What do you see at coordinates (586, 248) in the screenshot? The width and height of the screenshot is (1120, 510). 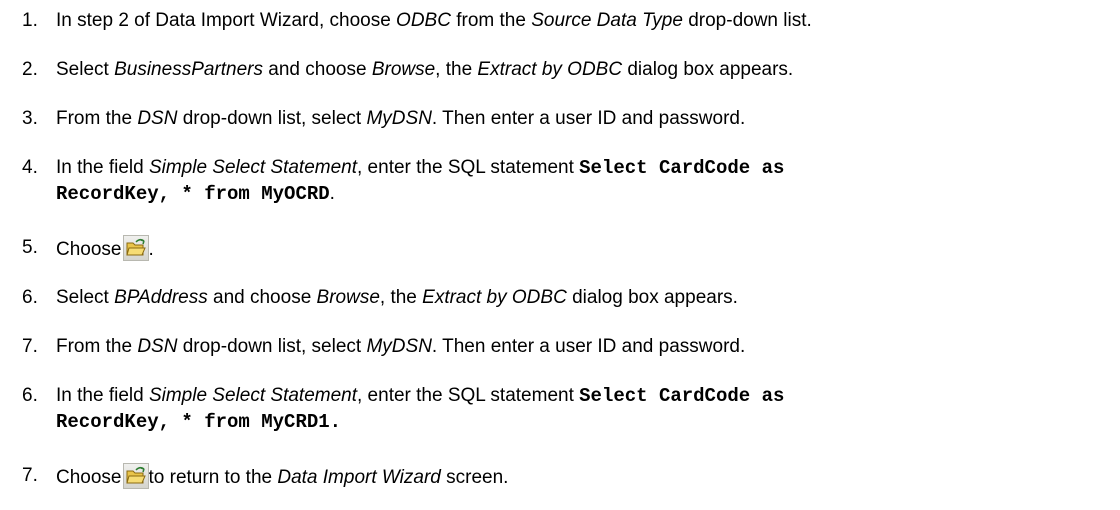 I see `step-text: Choose.` at bounding box center [586, 248].